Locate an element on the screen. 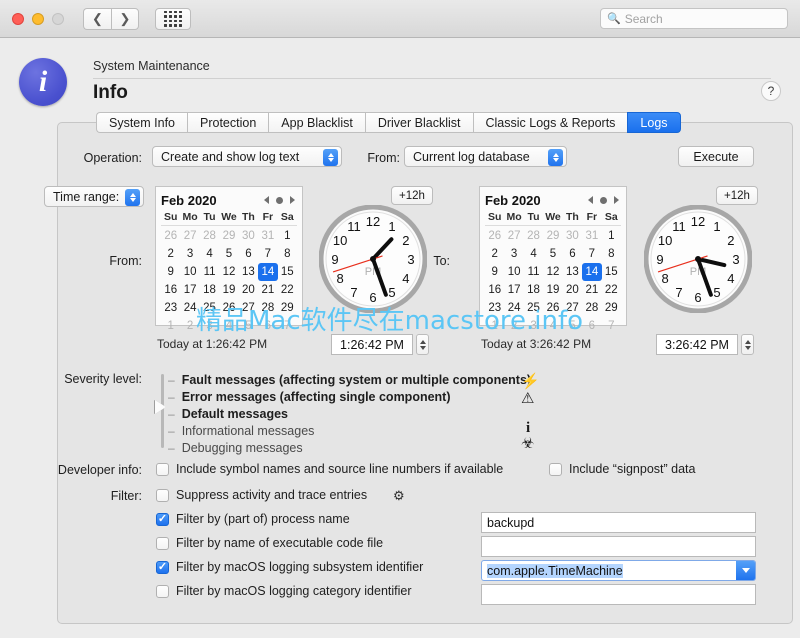 The image size is (800, 638). calendar-day-selected: 14 is located at coordinates (592, 272).